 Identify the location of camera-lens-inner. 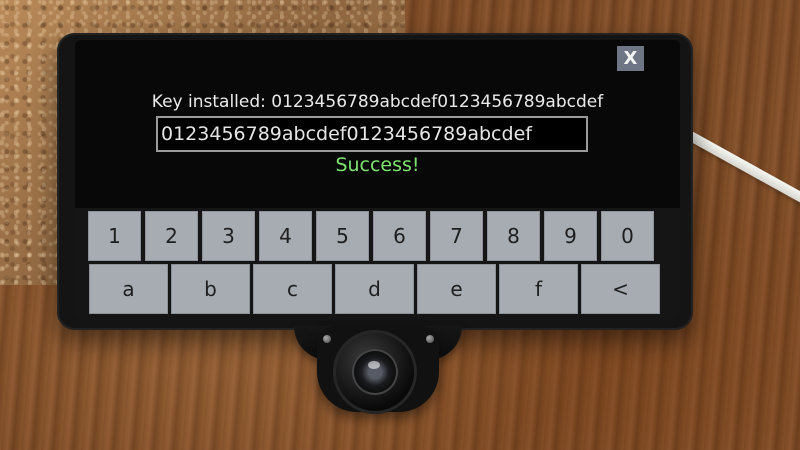
(375, 372).